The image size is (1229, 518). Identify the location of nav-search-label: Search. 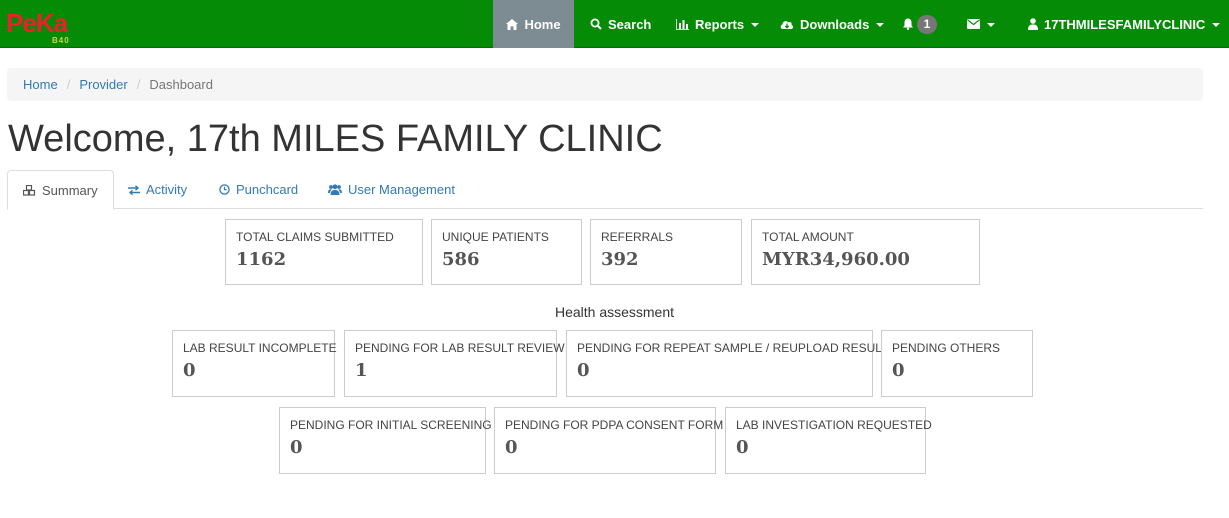
(630, 24).